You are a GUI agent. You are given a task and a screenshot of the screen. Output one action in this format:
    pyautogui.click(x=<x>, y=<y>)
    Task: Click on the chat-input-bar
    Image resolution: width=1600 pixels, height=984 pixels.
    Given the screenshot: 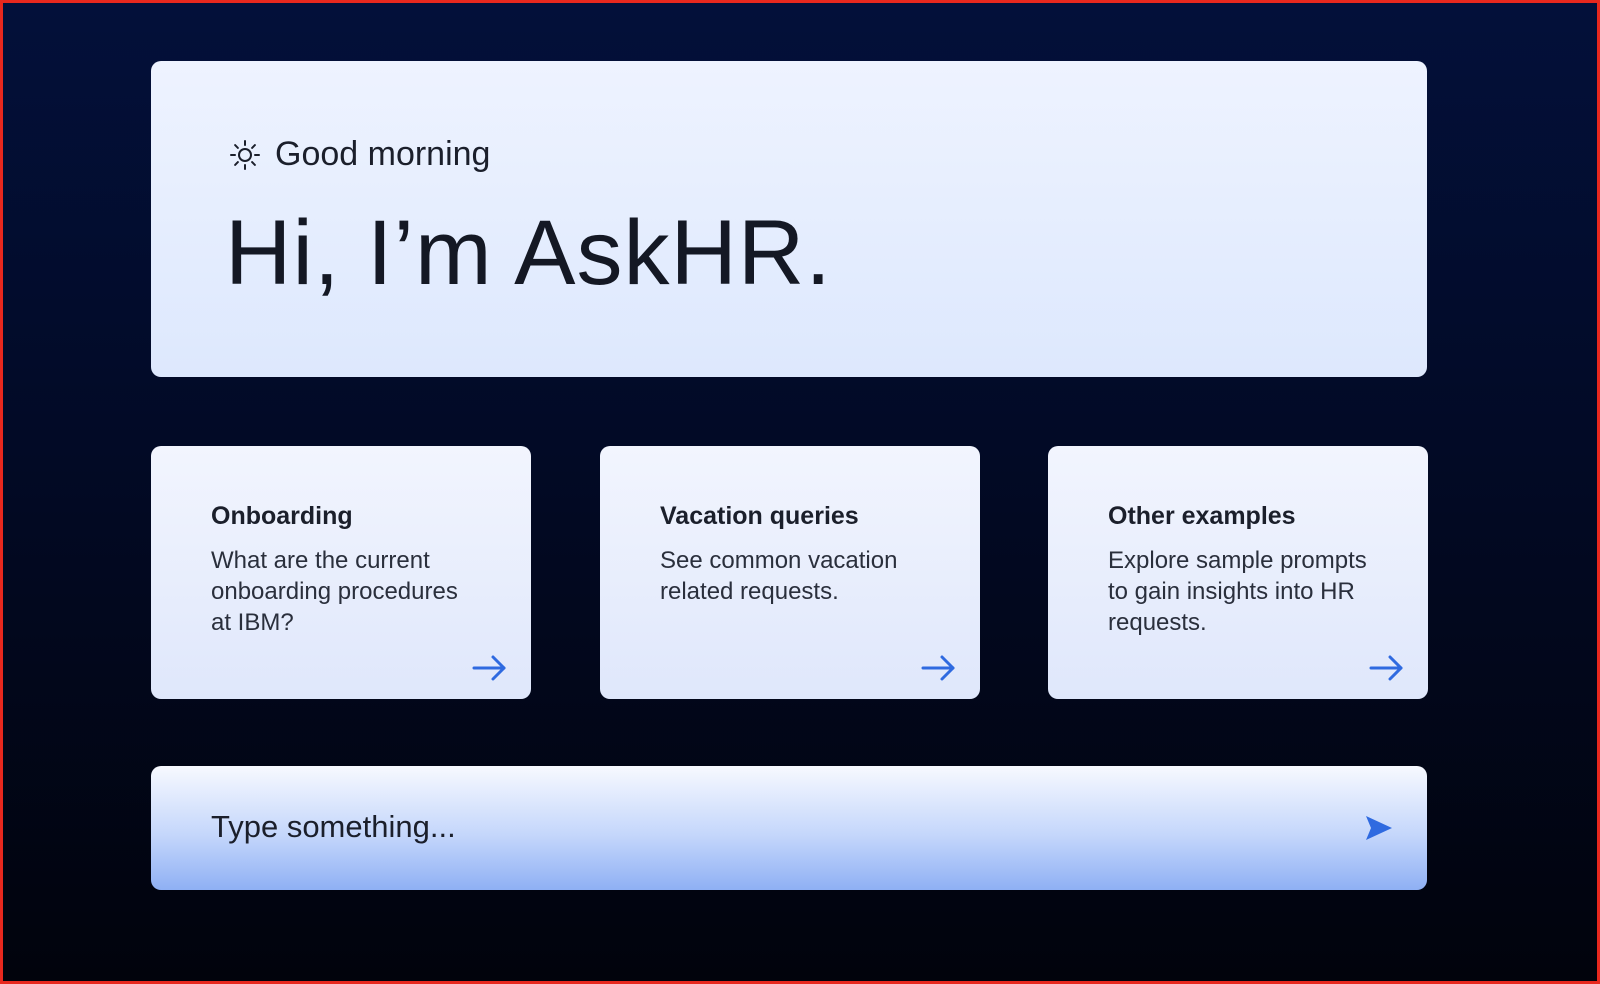 What is the action you would take?
    pyautogui.click(x=789, y=828)
    